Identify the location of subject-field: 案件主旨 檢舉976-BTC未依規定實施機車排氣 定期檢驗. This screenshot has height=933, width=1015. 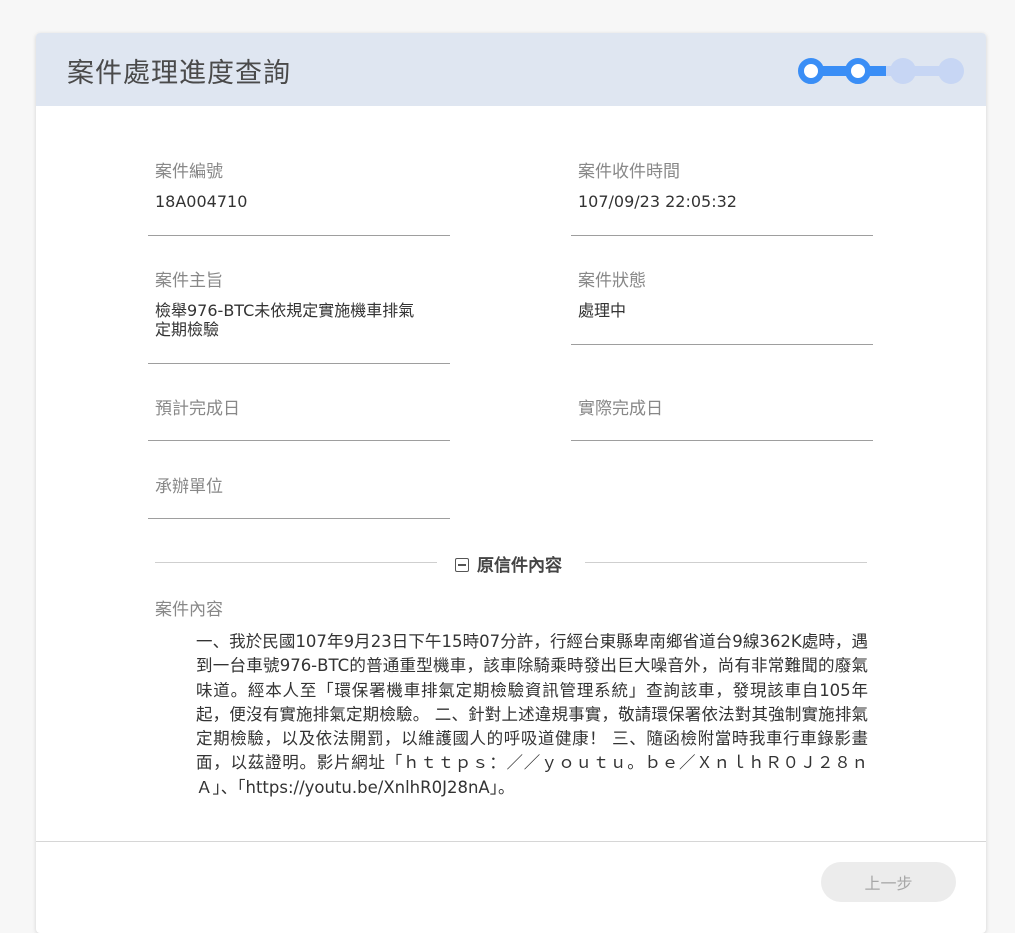
(299, 313).